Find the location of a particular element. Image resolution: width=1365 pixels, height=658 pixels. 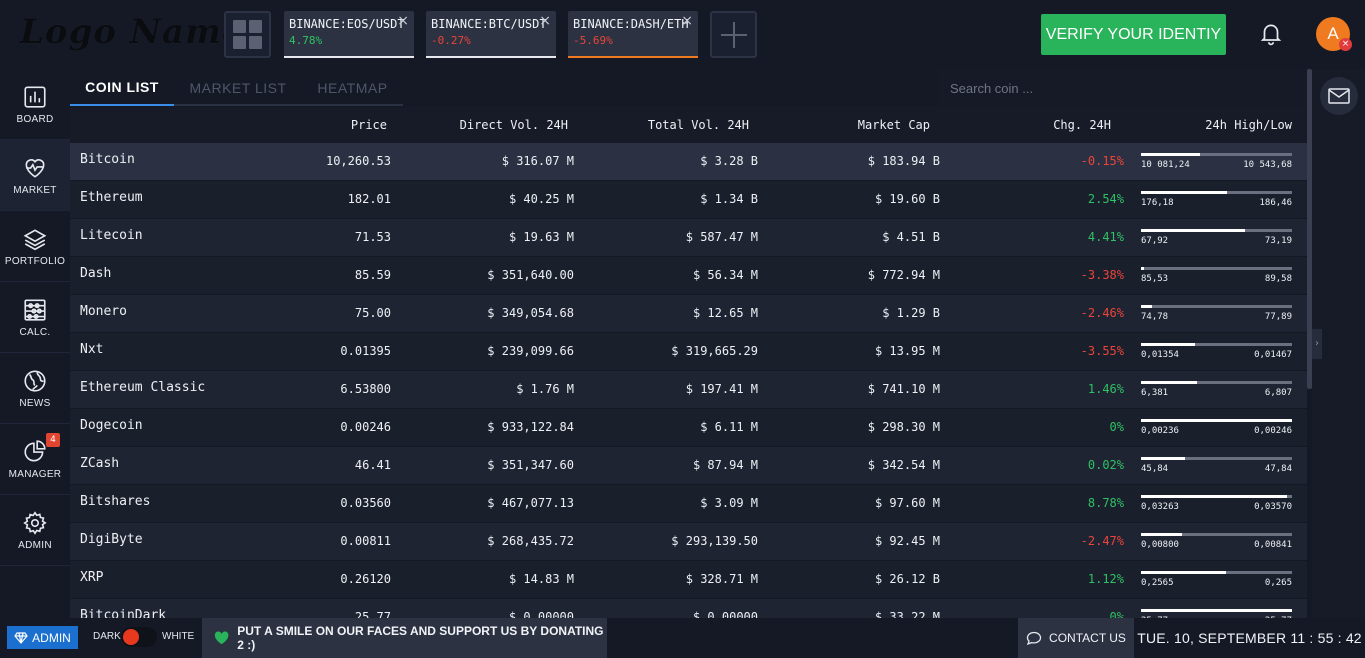

logo: Logo Name is located at coordinates (132, 32).